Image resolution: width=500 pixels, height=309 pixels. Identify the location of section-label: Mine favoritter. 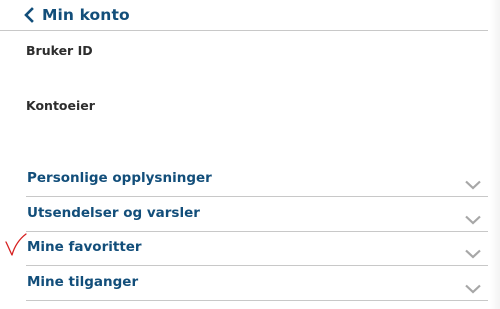
(84, 247).